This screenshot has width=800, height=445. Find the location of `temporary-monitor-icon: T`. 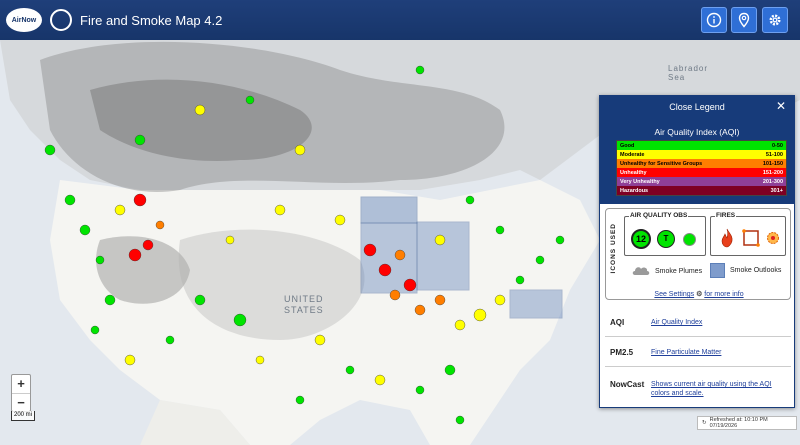

temporary-monitor-icon: T is located at coordinates (666, 239).